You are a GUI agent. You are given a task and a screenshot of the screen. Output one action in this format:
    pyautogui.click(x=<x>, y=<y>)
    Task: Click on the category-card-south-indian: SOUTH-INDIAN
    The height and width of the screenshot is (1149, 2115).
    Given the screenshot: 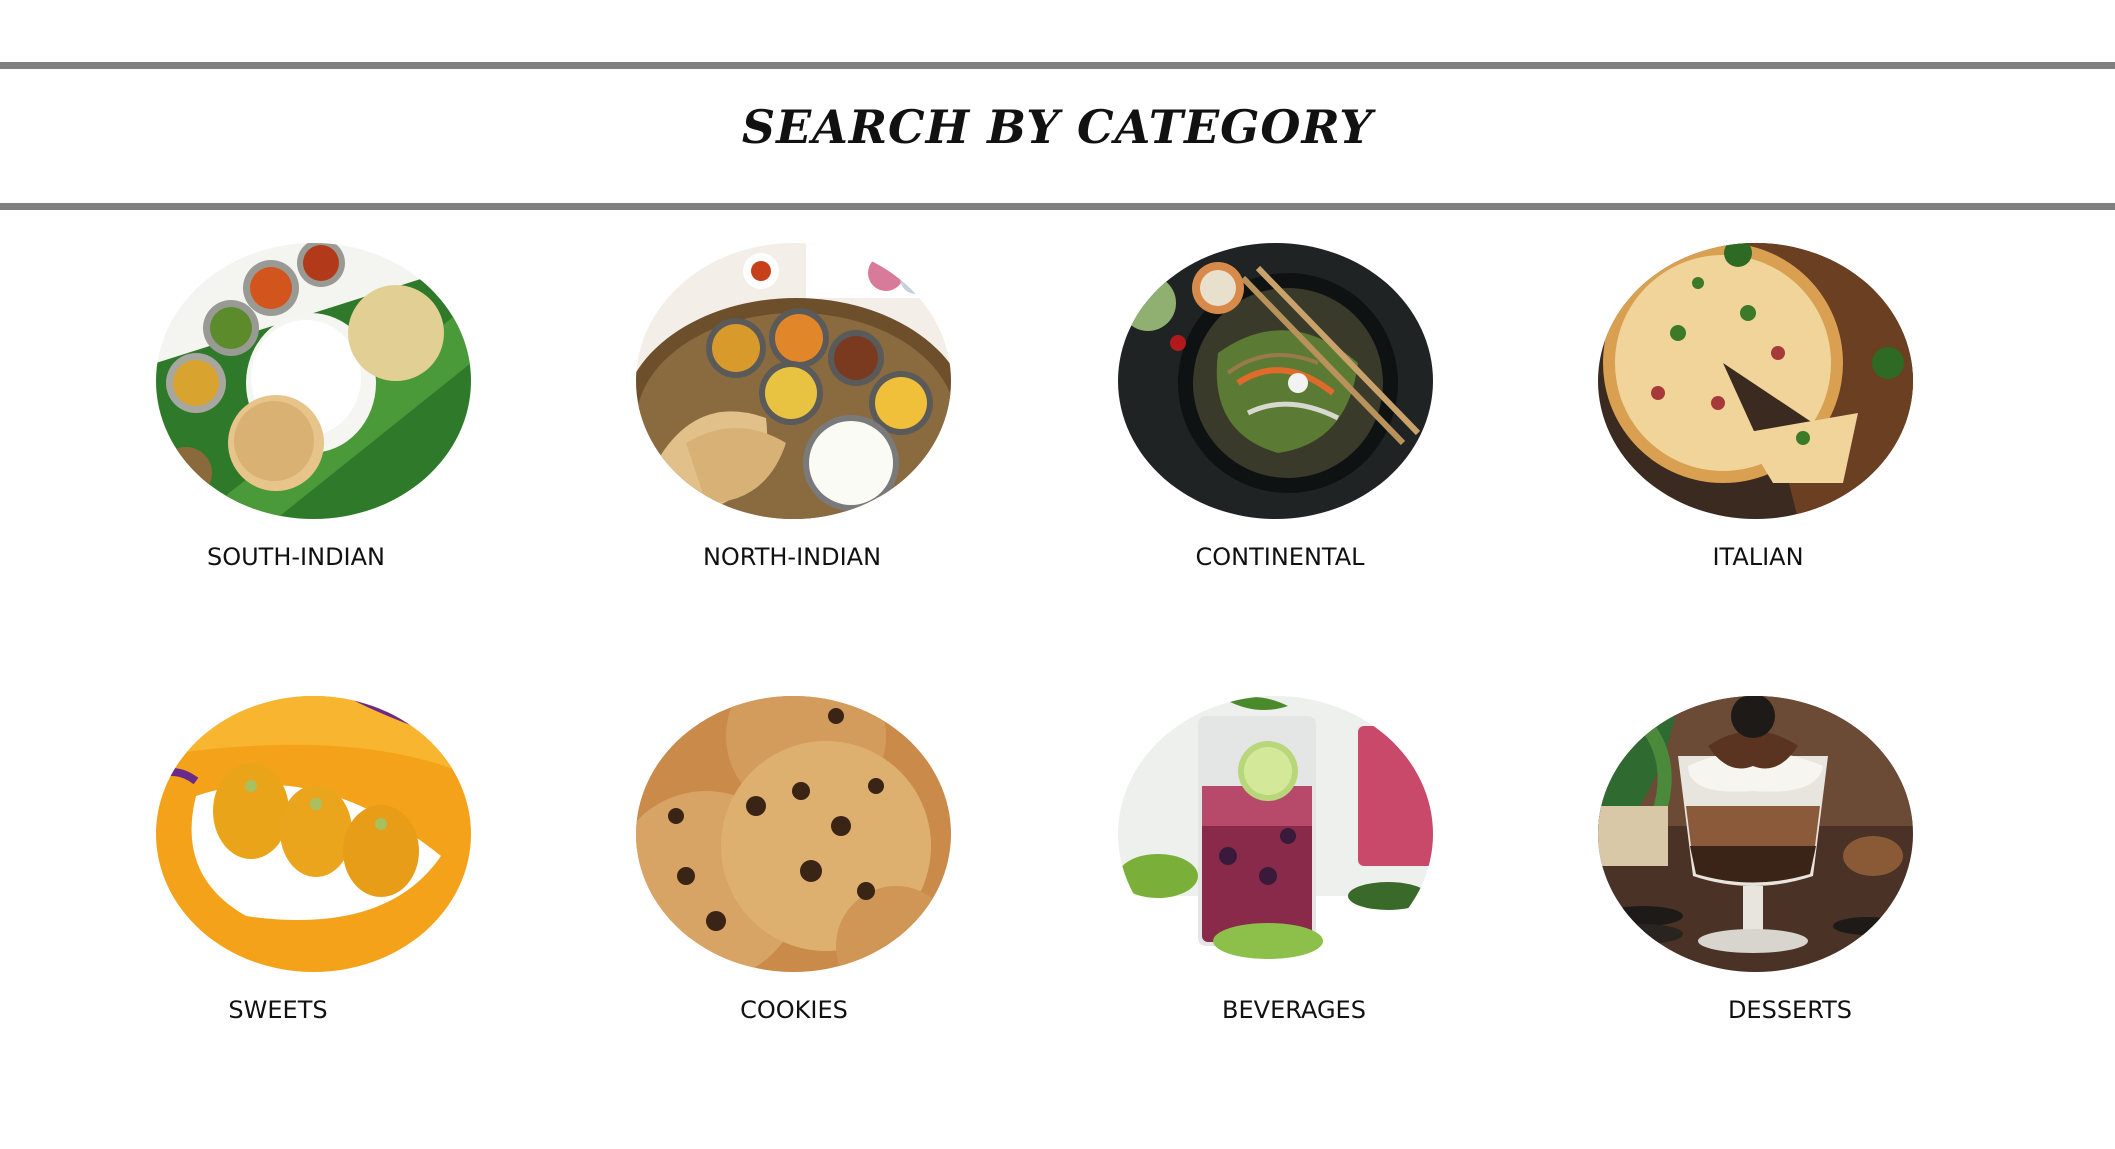 What is the action you would take?
    pyautogui.click(x=326, y=413)
    